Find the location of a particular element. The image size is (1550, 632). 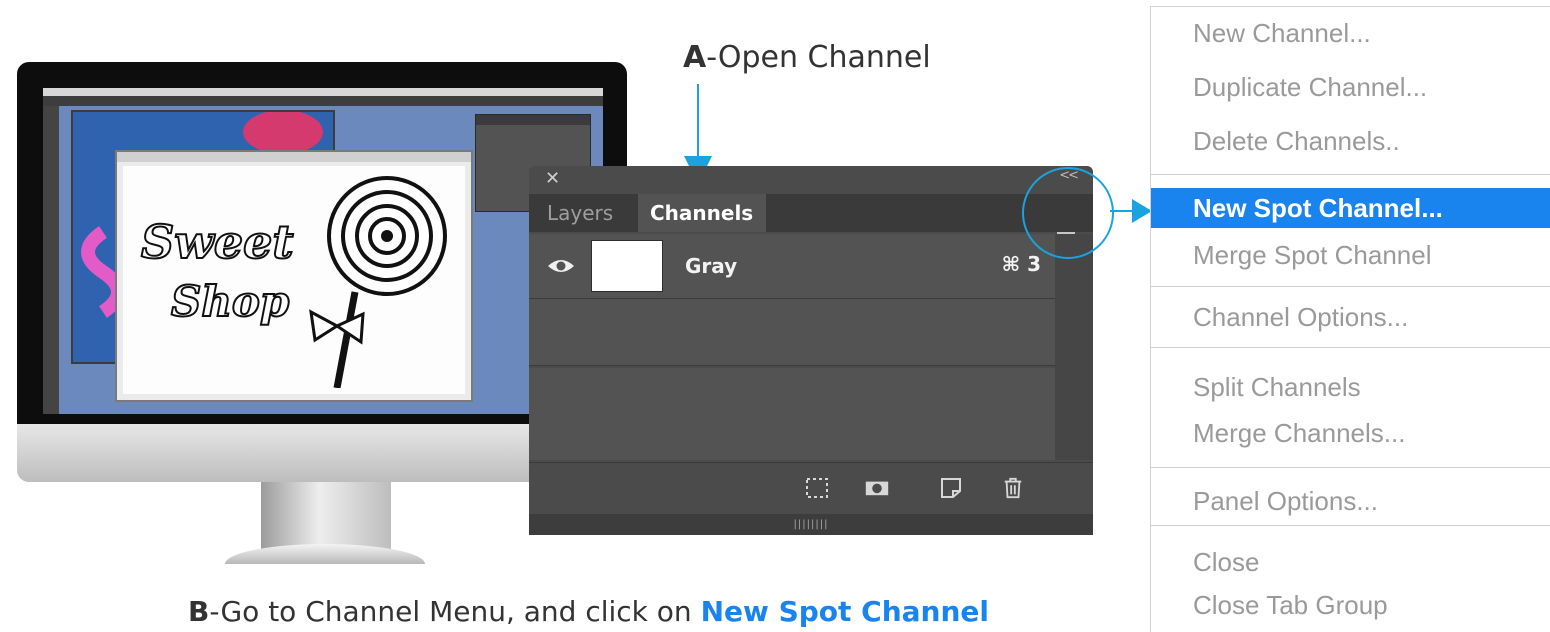

empty-channel-row is located at coordinates (792, 332).